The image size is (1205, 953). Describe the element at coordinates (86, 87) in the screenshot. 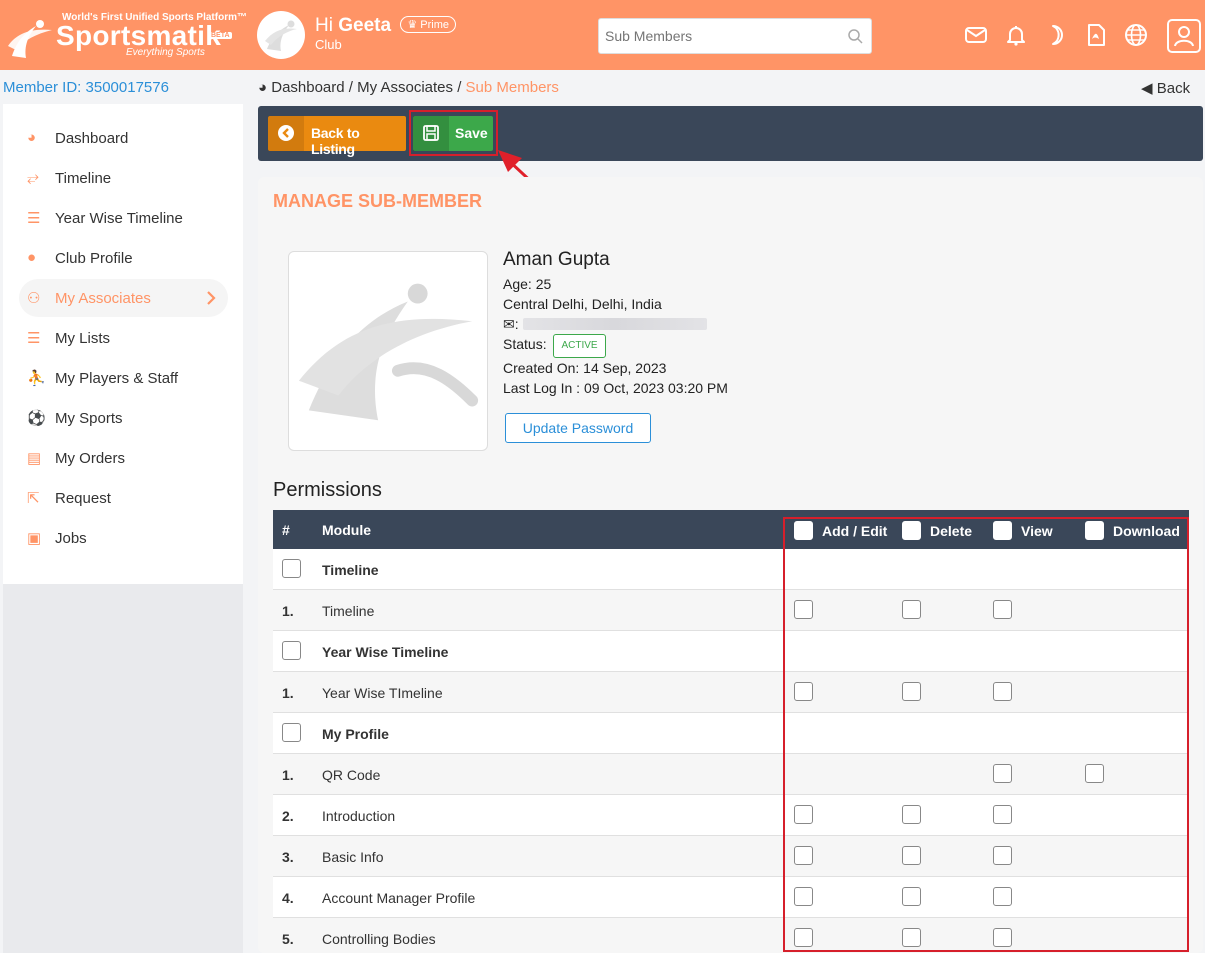

I see `member-id: Member ID: 3500017576` at that location.